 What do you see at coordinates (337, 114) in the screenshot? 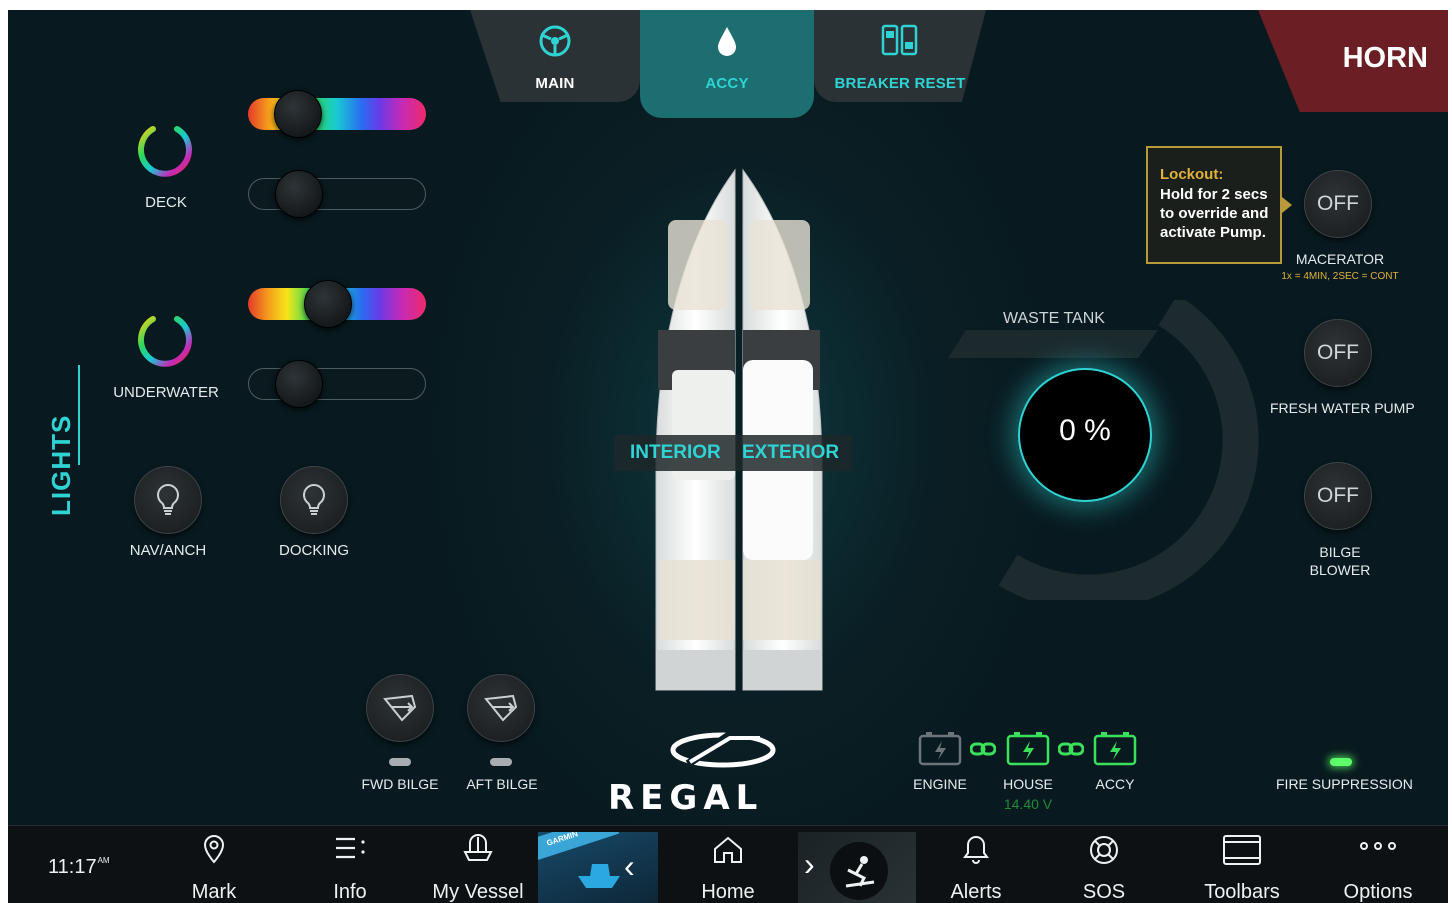
I see `deck-color-slider` at bounding box center [337, 114].